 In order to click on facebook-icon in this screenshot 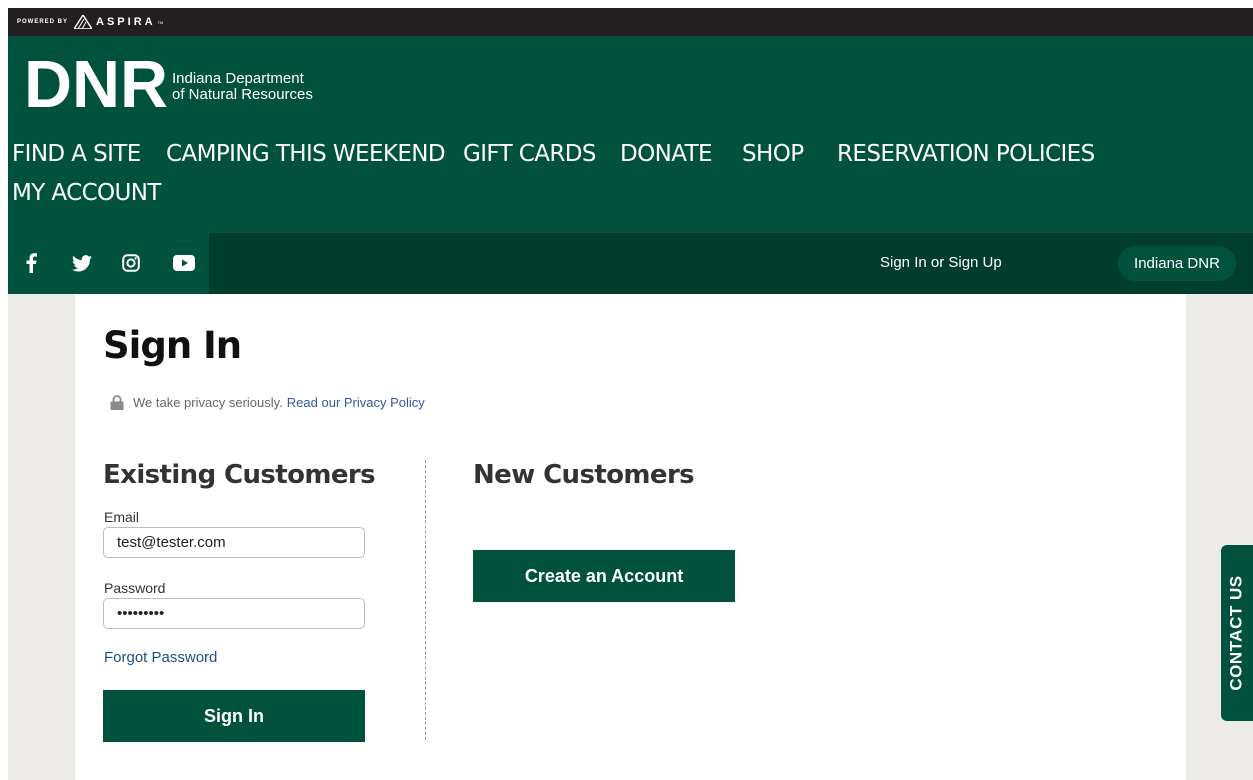, I will do `click(31, 263)`.